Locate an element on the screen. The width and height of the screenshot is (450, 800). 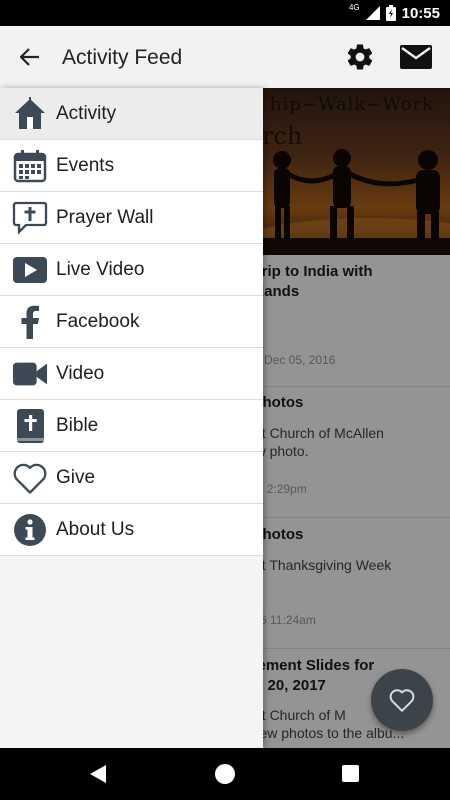
network-type-label: 4G is located at coordinates (354, 7).